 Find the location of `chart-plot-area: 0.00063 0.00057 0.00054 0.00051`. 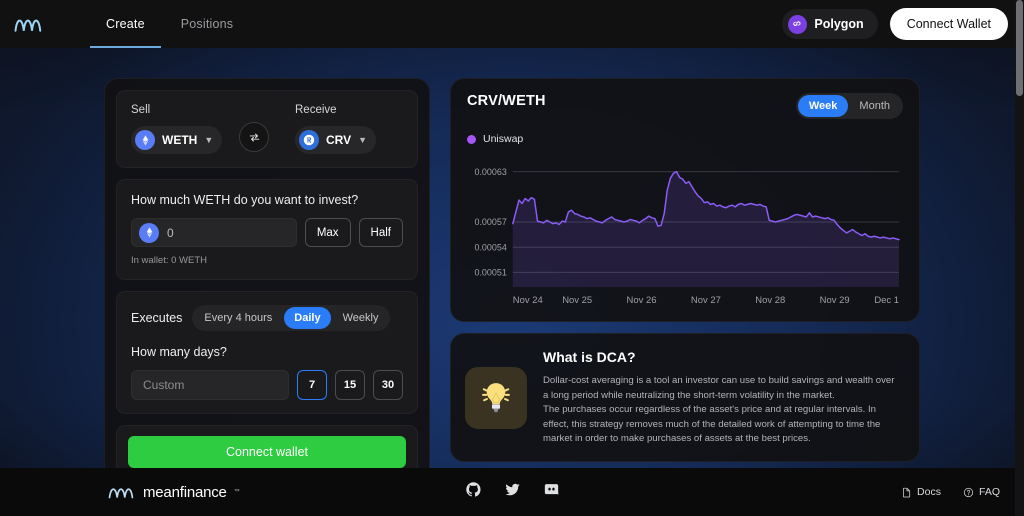

chart-plot-area: 0.00063 0.00057 0.00054 0.00051 is located at coordinates (685, 222).